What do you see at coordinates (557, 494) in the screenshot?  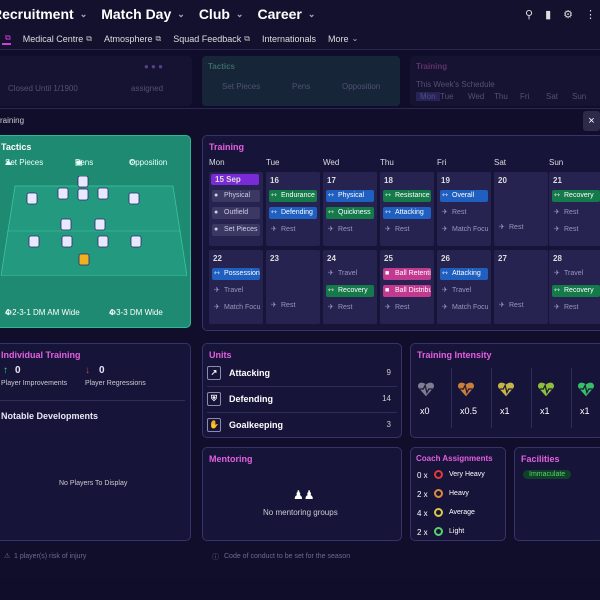 I see `facilities-card: Facilities Immaculate` at bounding box center [557, 494].